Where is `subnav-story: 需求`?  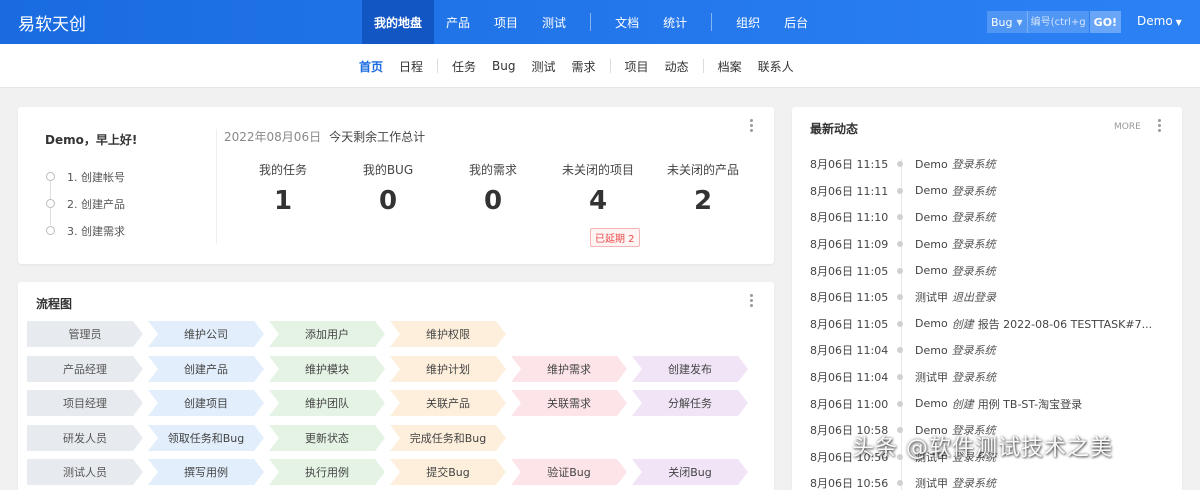
subnav-story: 需求 is located at coordinates (584, 66).